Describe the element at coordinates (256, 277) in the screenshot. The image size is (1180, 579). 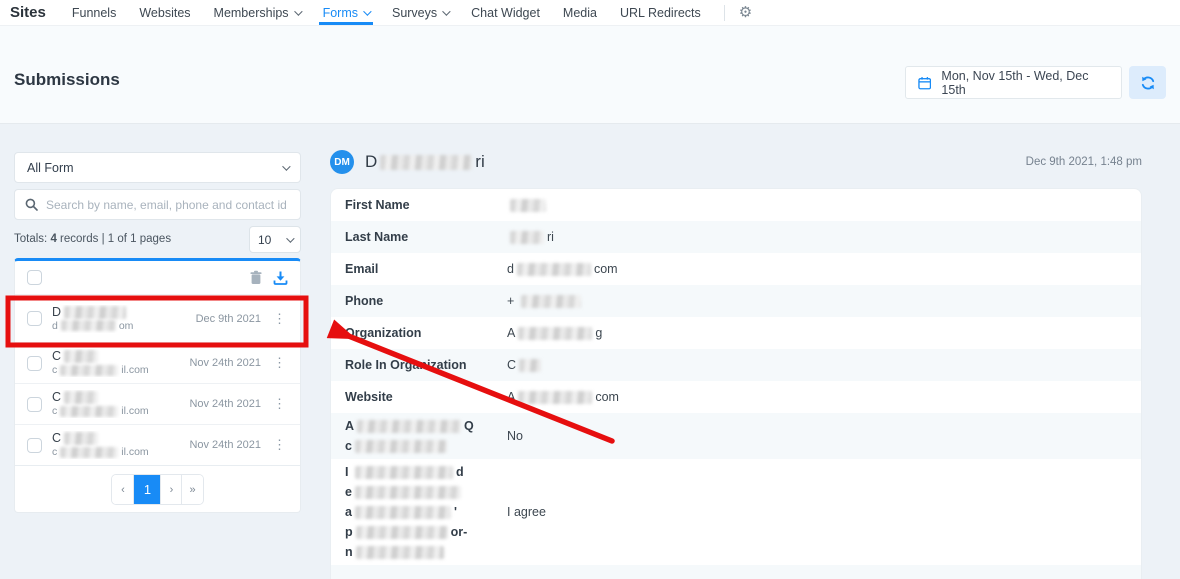
I see `delete-button` at that location.